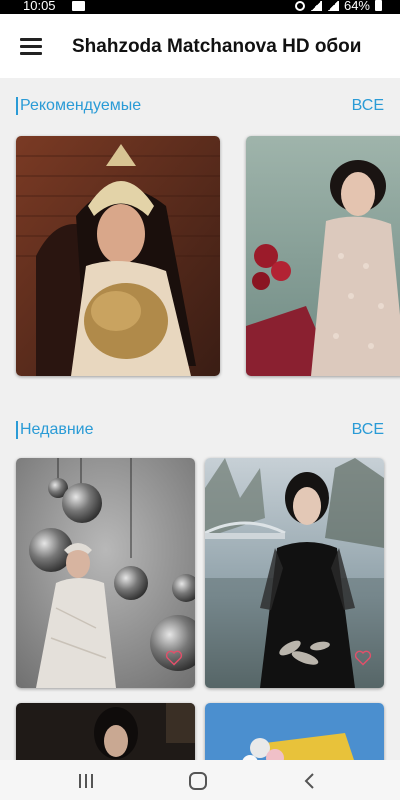  What do you see at coordinates (378, 5) in the screenshot?
I see `battery-icon` at bounding box center [378, 5].